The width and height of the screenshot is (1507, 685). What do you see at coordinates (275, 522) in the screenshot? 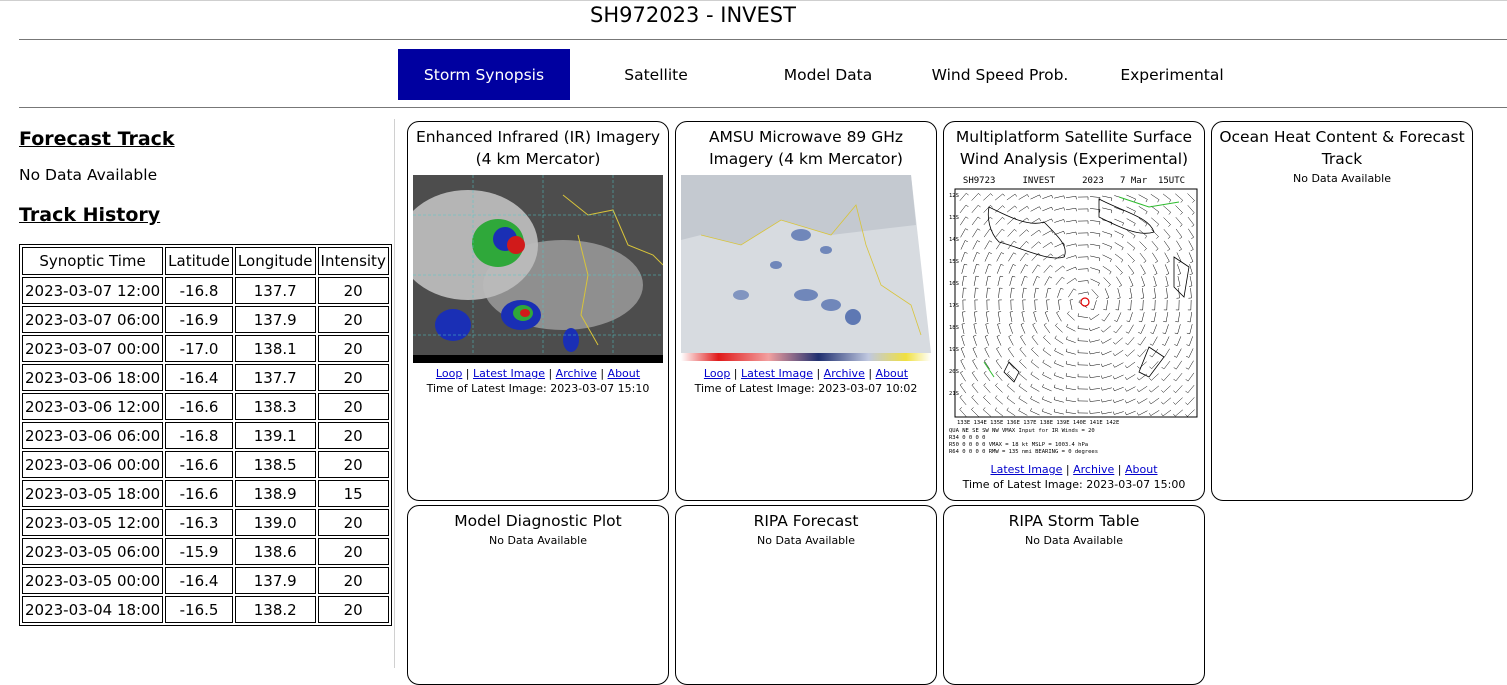
I see `longitude-cell: 139.0` at bounding box center [275, 522].